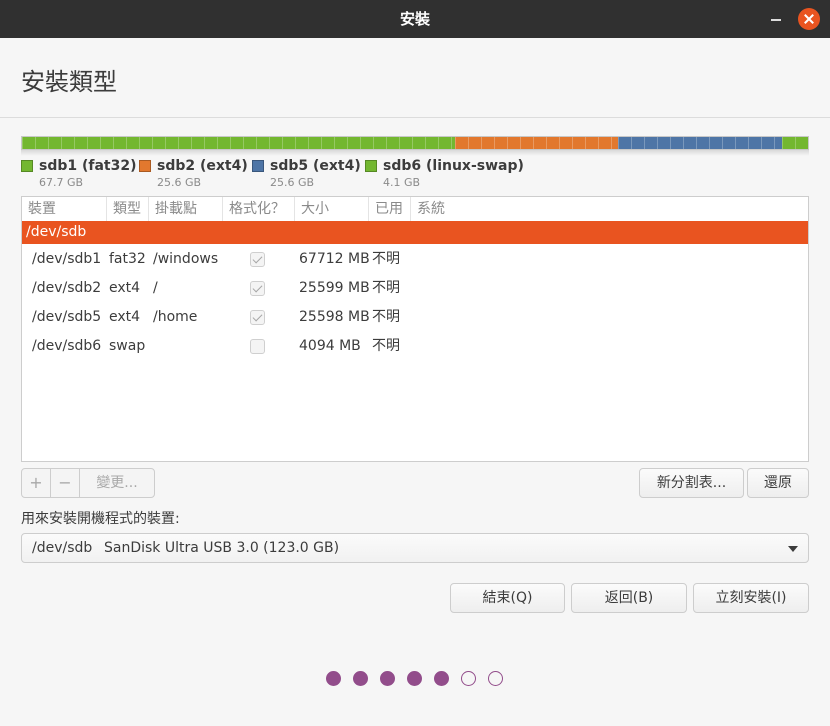 This screenshot has width=830, height=726. I want to click on column-header-type: 類型, so click(127, 209).